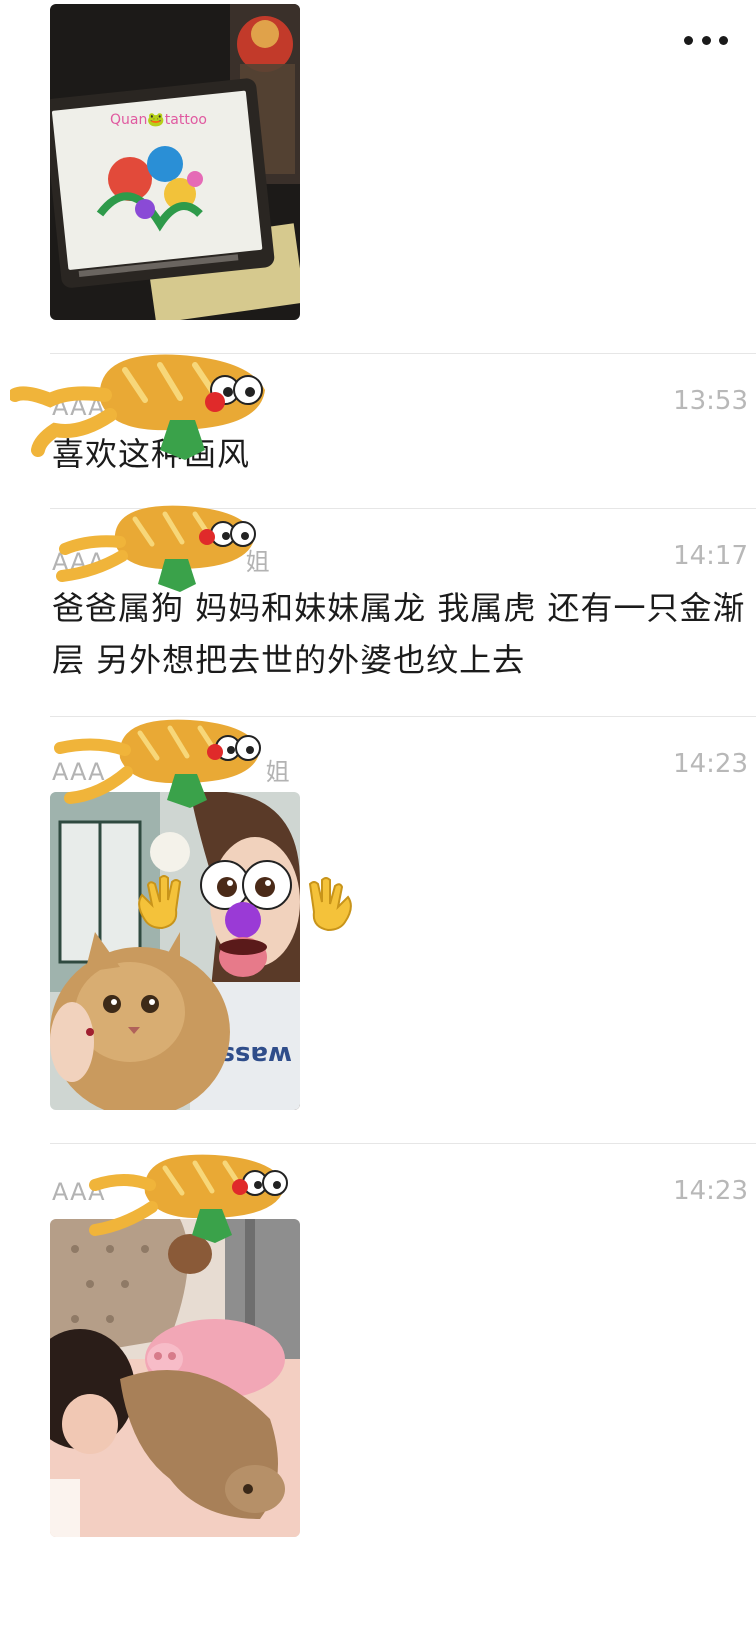 Image resolution: width=756 pixels, height=1636 pixels. I want to click on watermark-text: Quan🐸tattoo, so click(158, 120).